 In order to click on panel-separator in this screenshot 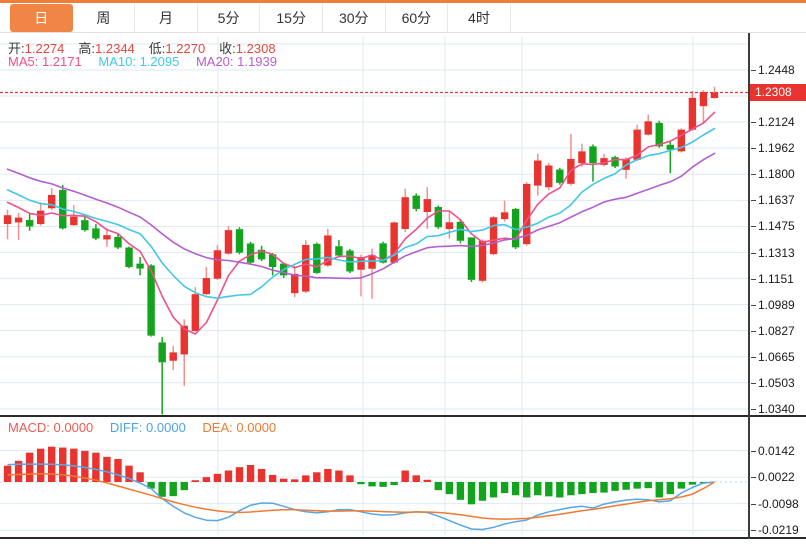, I will do `click(403, 416)`.